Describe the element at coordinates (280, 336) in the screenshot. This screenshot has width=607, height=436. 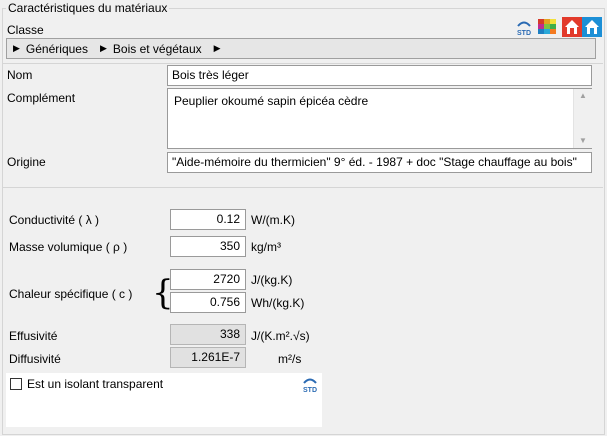
I see `effusivite-unit: J/(K.m².√s)` at that location.